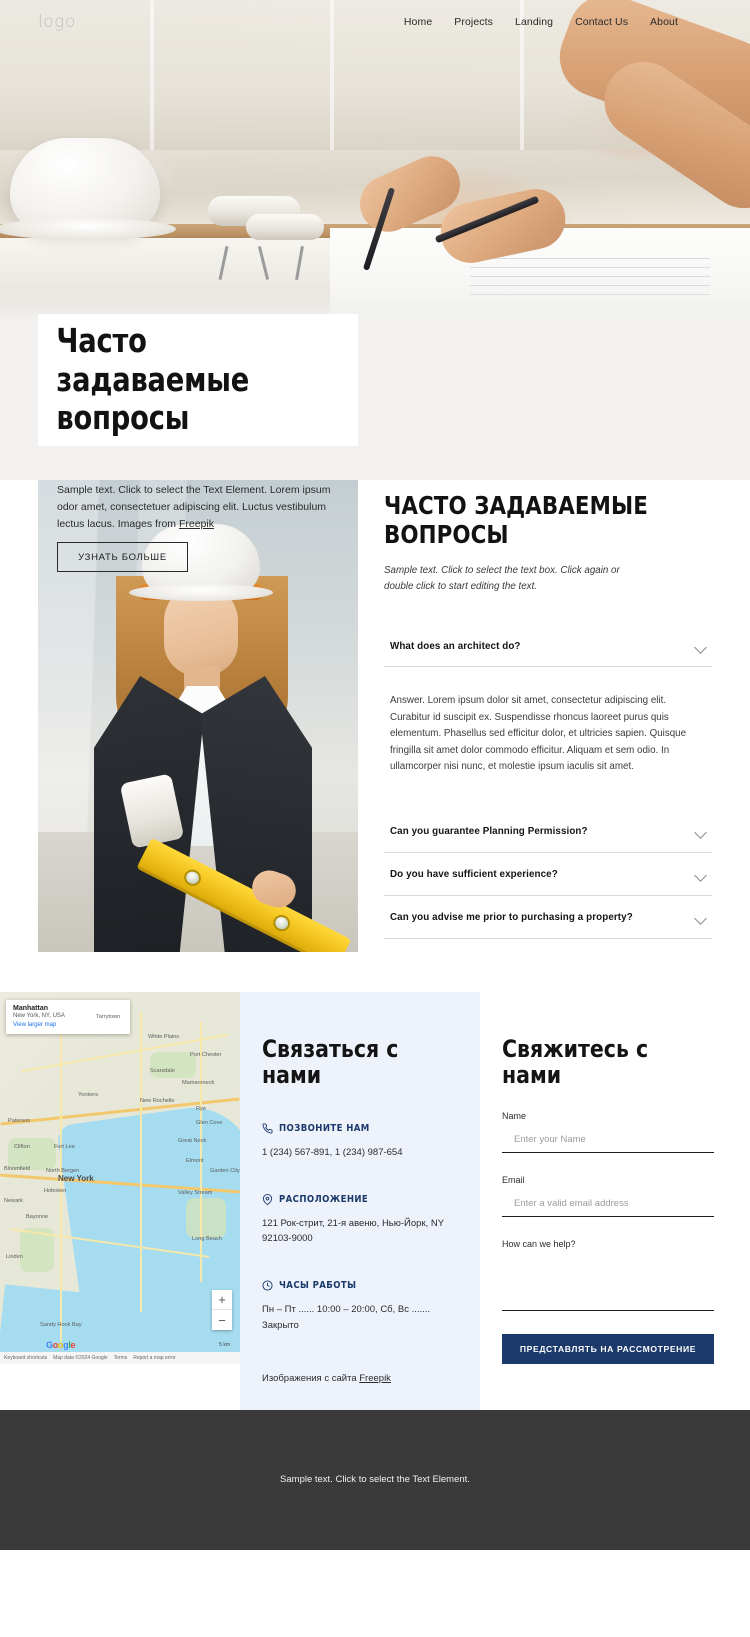 The image size is (750, 1637). Describe the element at coordinates (418, 22) in the screenshot. I see `nav-item-home: Home` at that location.